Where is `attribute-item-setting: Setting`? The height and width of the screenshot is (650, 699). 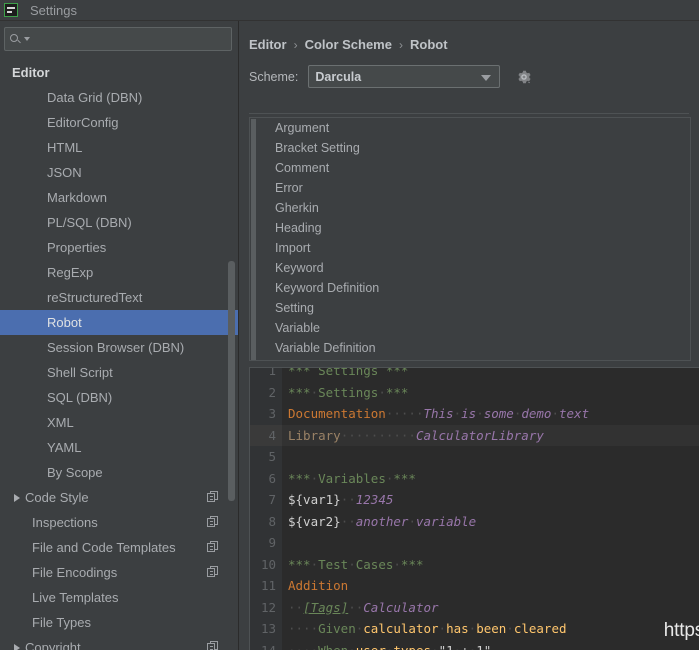 attribute-item-setting: Setting is located at coordinates (470, 308).